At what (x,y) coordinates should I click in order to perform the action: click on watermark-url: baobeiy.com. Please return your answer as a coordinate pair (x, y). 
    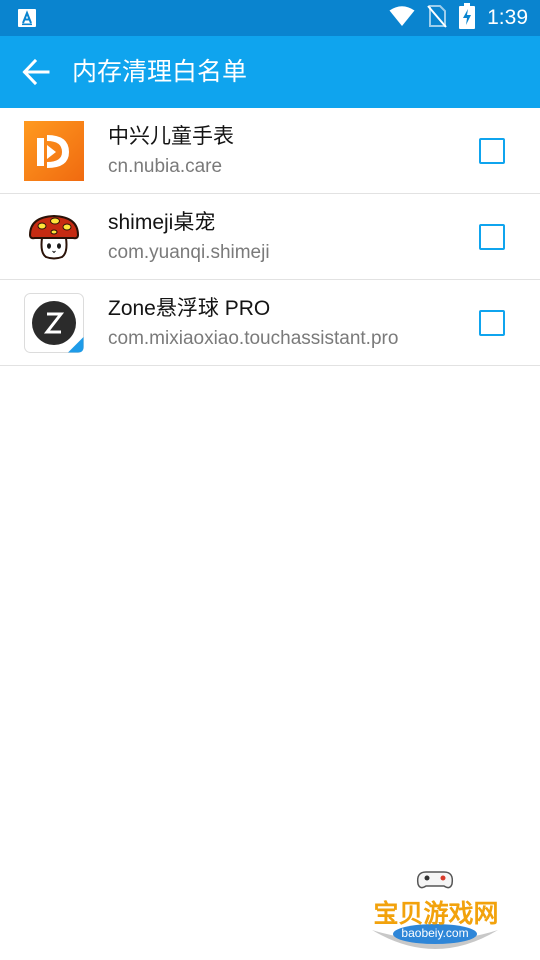
    Looking at the image, I should click on (435, 933).